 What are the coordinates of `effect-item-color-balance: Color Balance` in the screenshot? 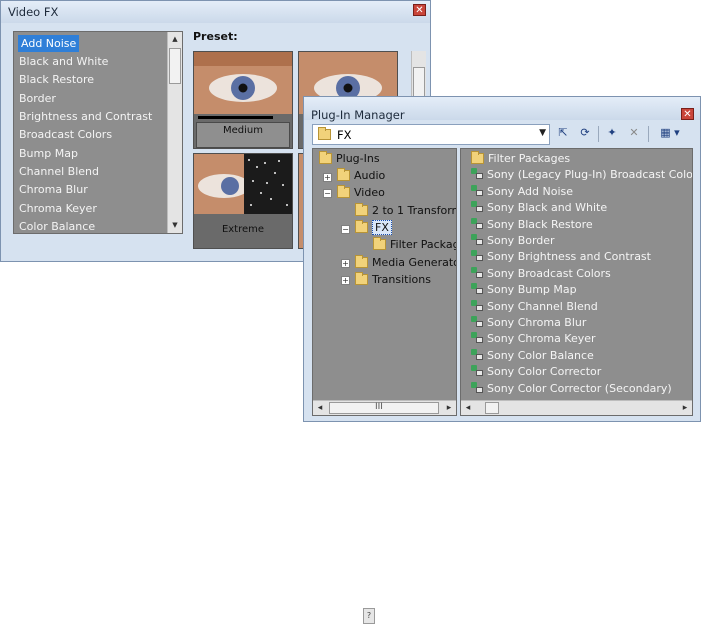 It's located at (57, 225).